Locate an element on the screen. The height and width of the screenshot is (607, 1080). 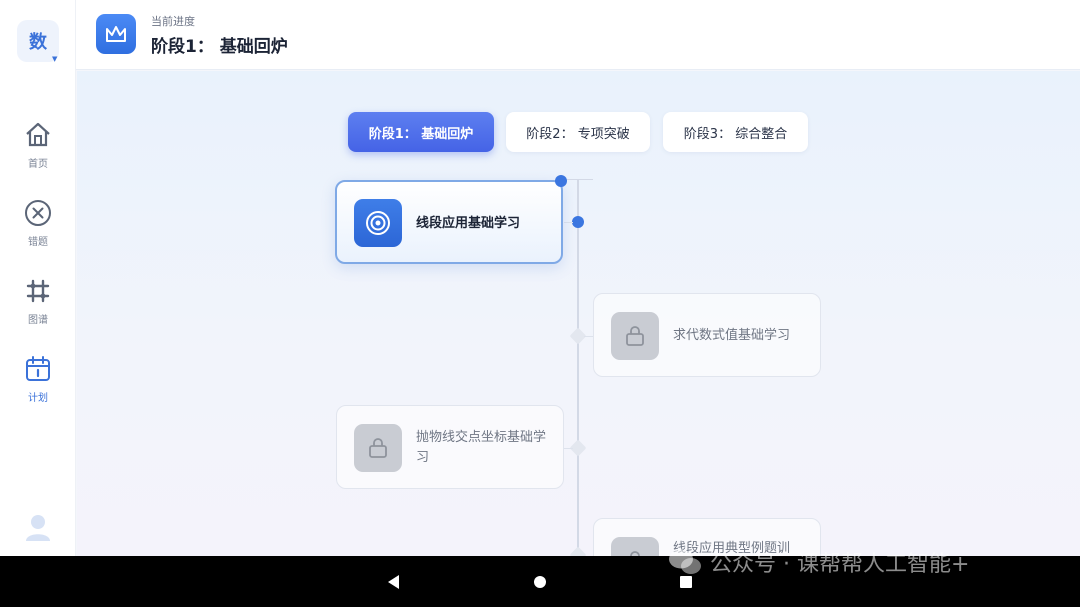
timeline-node-active is located at coordinates (578, 222).